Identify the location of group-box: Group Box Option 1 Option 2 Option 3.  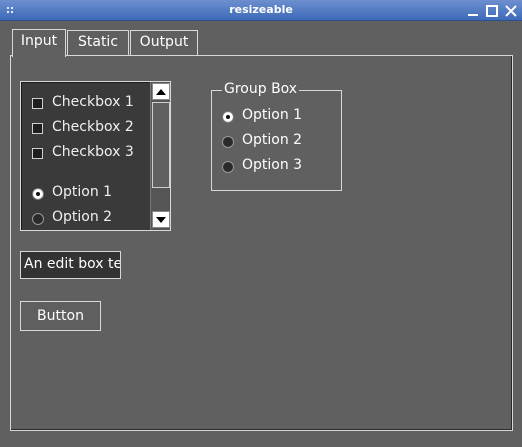
(276, 136).